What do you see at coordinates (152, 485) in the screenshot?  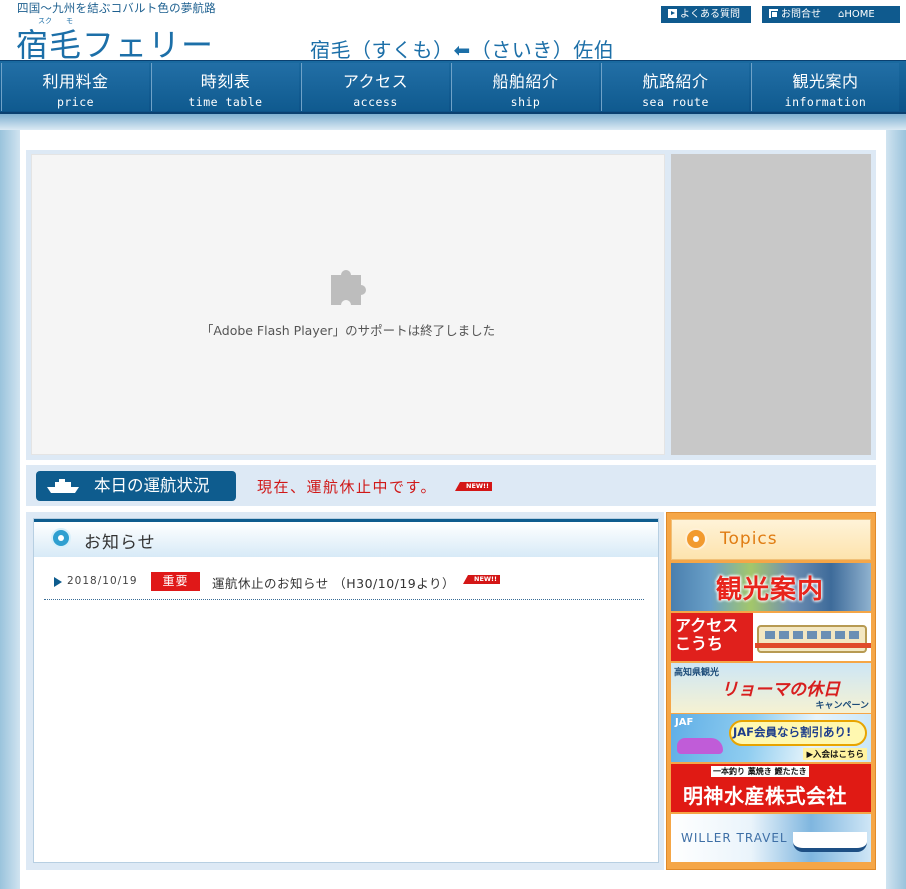 I see `status-label: 本日の運航状況` at bounding box center [152, 485].